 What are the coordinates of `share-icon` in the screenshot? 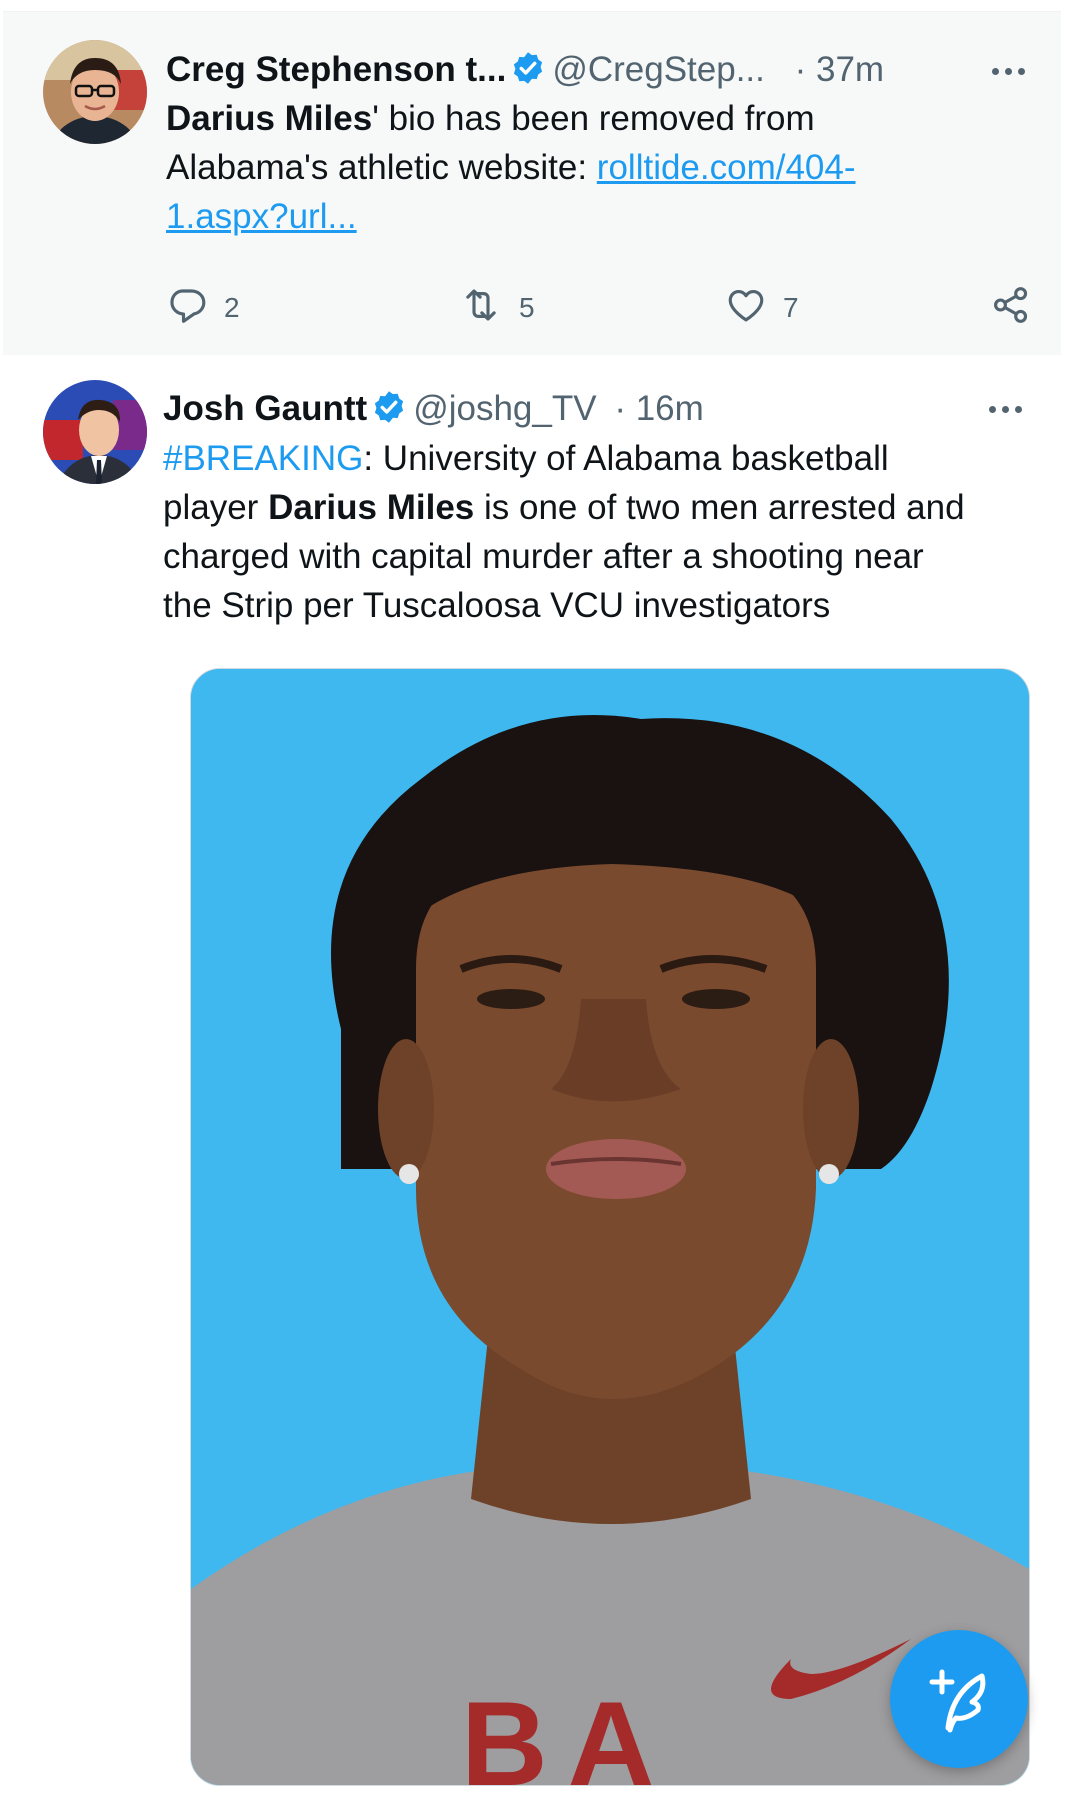 It's located at (1011, 308).